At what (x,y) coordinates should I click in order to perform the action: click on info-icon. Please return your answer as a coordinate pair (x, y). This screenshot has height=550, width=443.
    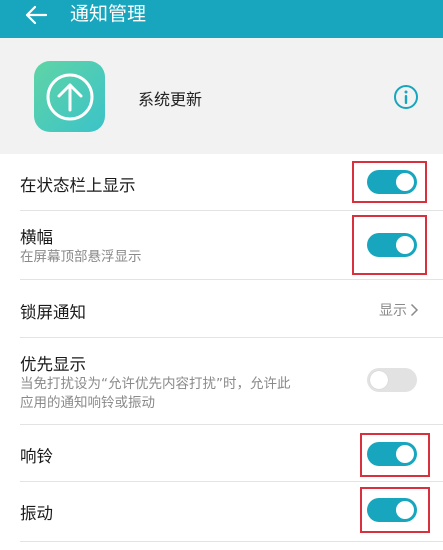
    Looking at the image, I should click on (406, 97).